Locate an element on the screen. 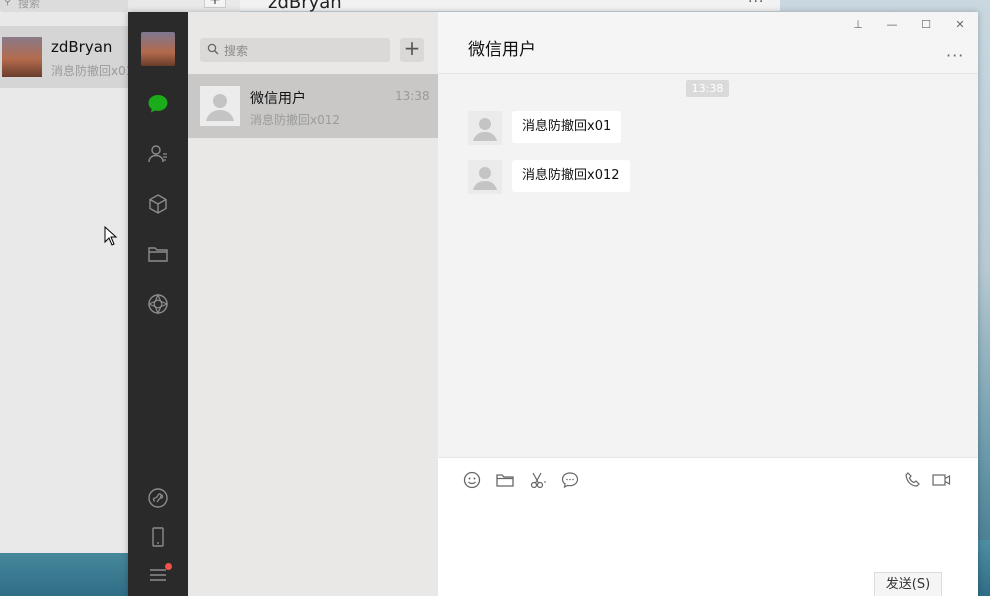  sidebar is located at coordinates (158, 304).